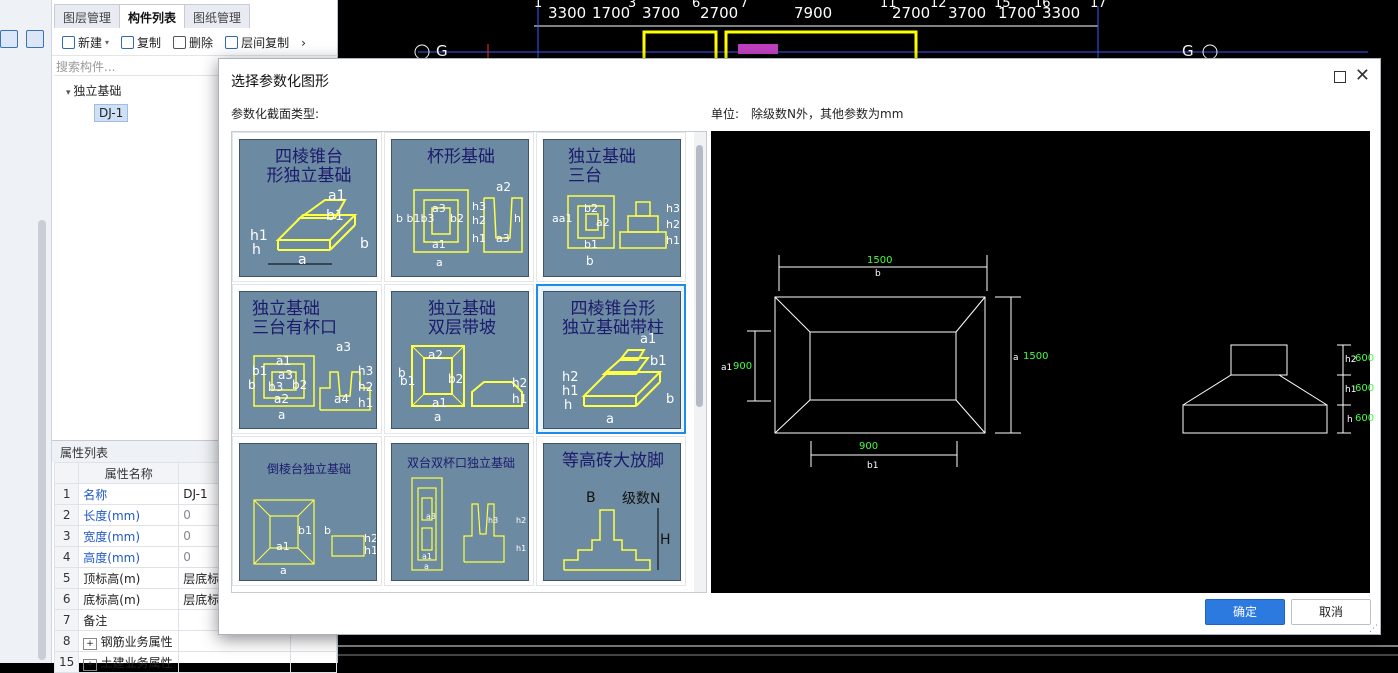 The width and height of the screenshot is (1398, 673). Describe the element at coordinates (257, 42) in the screenshot. I see `floor-copy-button: 层间复制` at that location.